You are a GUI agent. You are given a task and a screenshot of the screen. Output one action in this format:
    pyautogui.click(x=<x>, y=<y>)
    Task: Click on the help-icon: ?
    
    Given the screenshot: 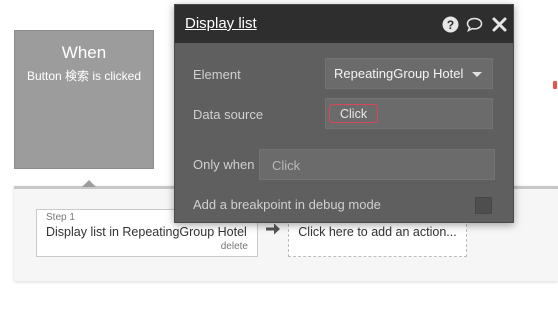 What is the action you would take?
    pyautogui.click(x=450, y=24)
    